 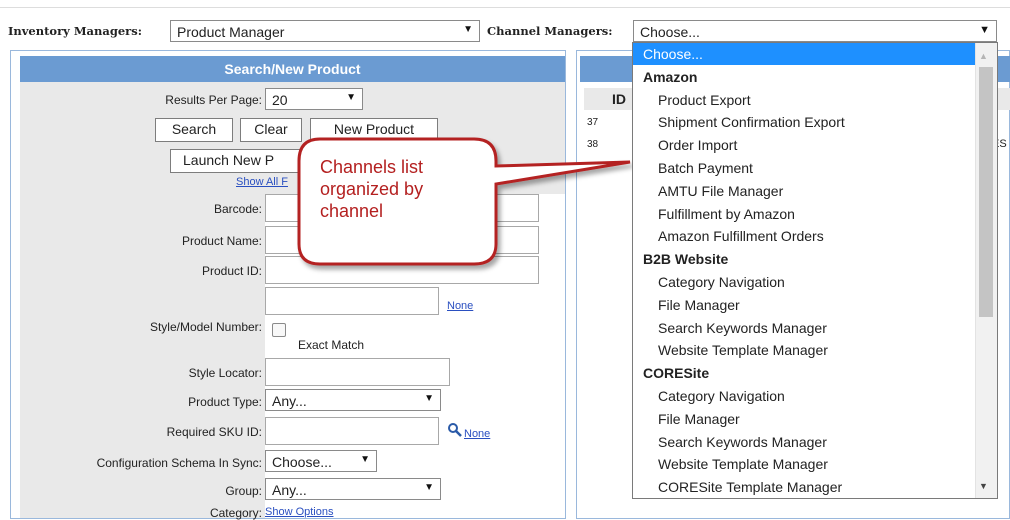 What do you see at coordinates (240, 161) in the screenshot?
I see `launch-new-product-button: Launch New P` at bounding box center [240, 161].